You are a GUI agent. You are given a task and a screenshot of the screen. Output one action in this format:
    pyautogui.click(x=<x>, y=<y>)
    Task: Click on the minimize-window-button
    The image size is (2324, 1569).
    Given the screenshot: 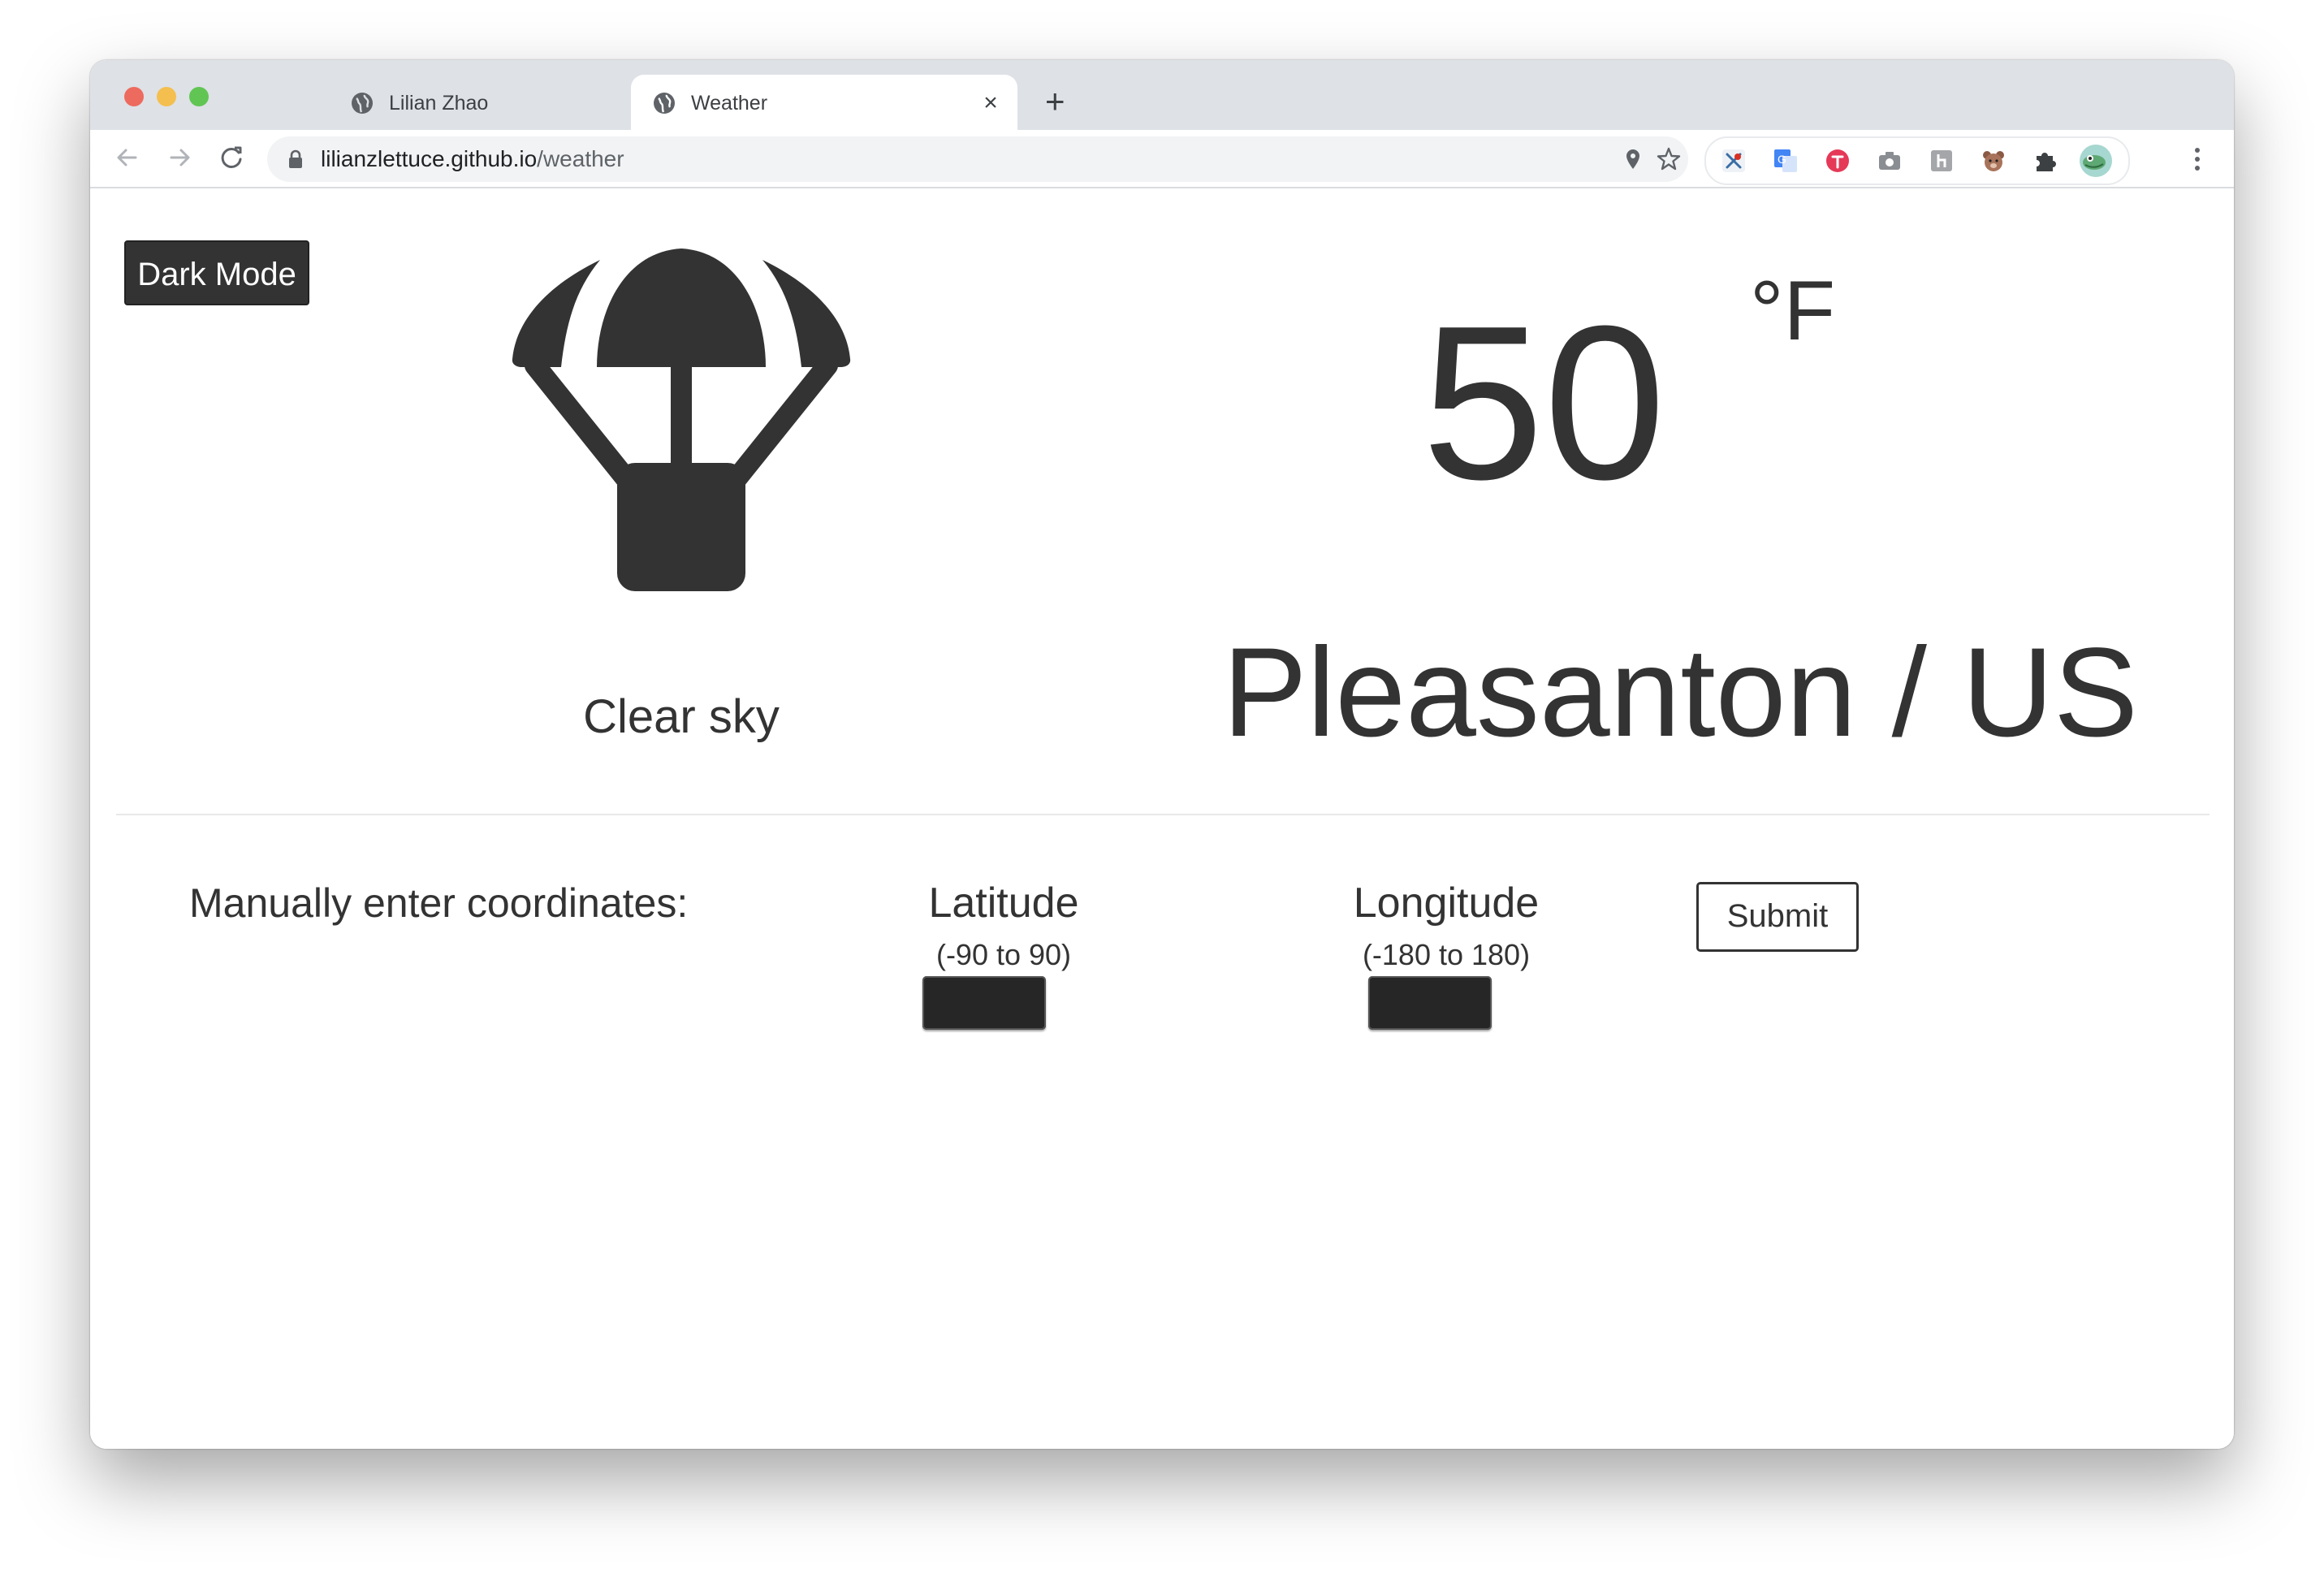 What is the action you would take?
    pyautogui.click(x=167, y=96)
    